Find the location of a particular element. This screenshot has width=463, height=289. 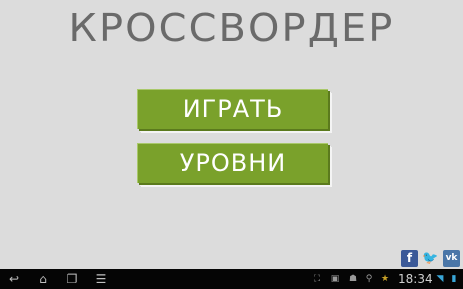

gallery-icon: ▣ is located at coordinates (335, 279).